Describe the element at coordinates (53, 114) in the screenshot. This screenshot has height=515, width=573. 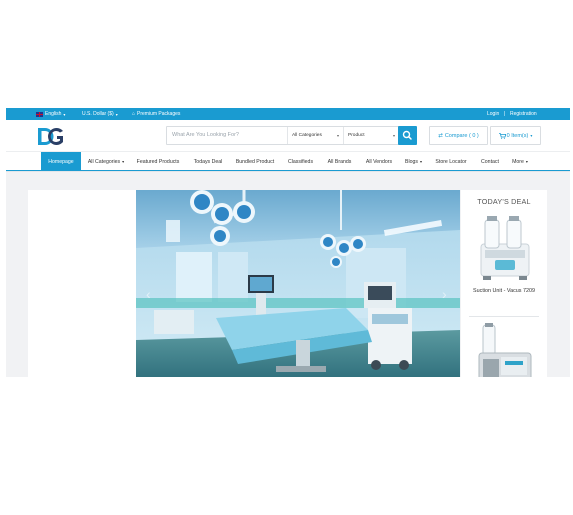
I see `language-label: English` at that location.